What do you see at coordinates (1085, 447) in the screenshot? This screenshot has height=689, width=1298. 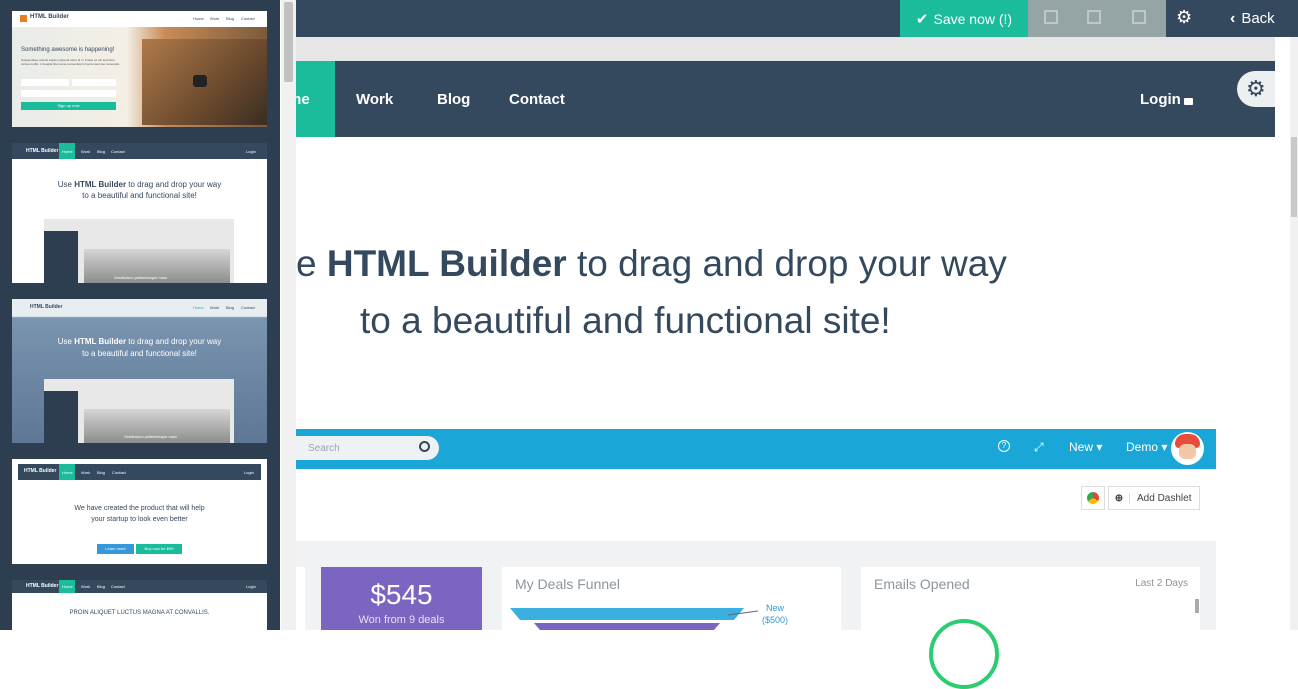 I see `new-dropdown: New ▾` at bounding box center [1085, 447].